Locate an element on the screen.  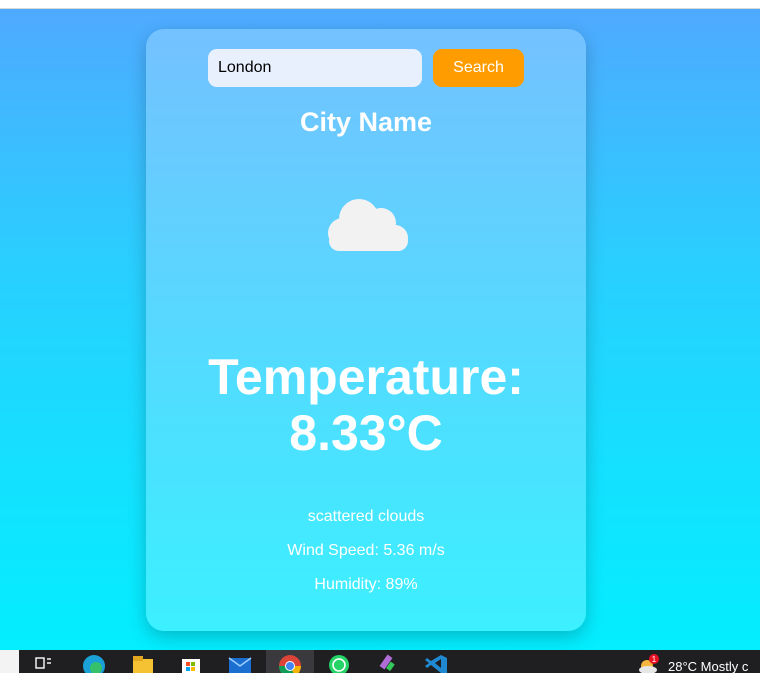
temperature-display: Temperature: 8.33°C is located at coordinates (366, 405).